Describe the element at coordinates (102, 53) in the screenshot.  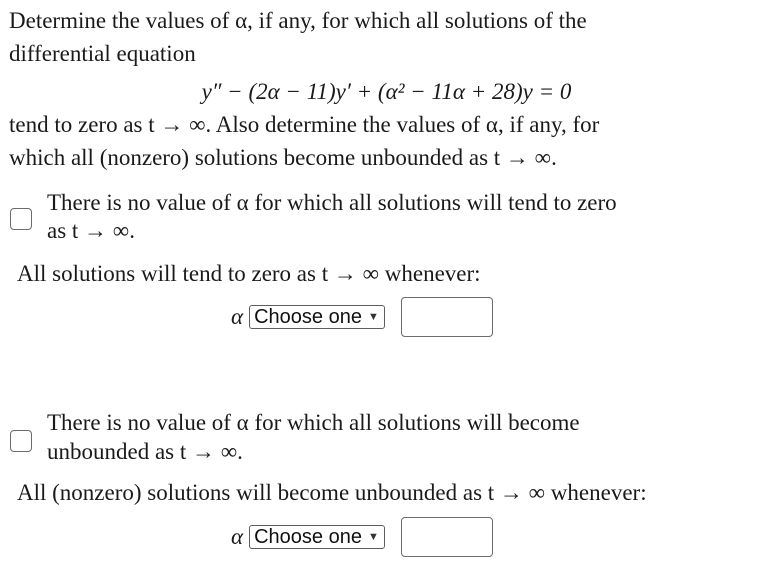
I see `problem-intro-line-2: differential equation` at that location.